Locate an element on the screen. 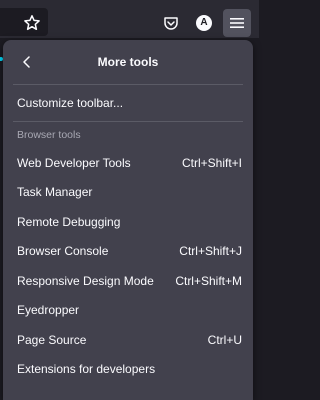 The image size is (320, 400). chevron-left-icon is located at coordinates (26, 62).